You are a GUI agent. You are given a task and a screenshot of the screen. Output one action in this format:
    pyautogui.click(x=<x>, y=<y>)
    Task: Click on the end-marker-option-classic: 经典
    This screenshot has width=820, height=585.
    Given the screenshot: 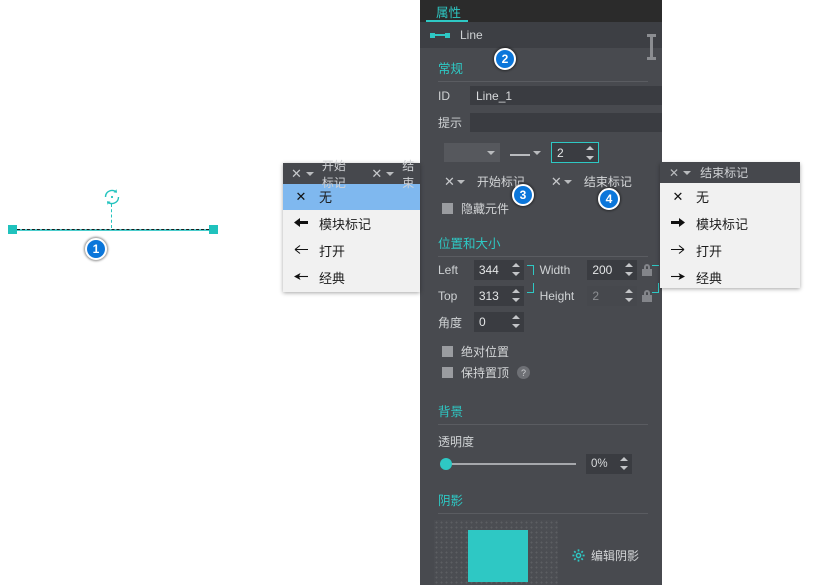 What is the action you would take?
    pyautogui.click(x=730, y=277)
    